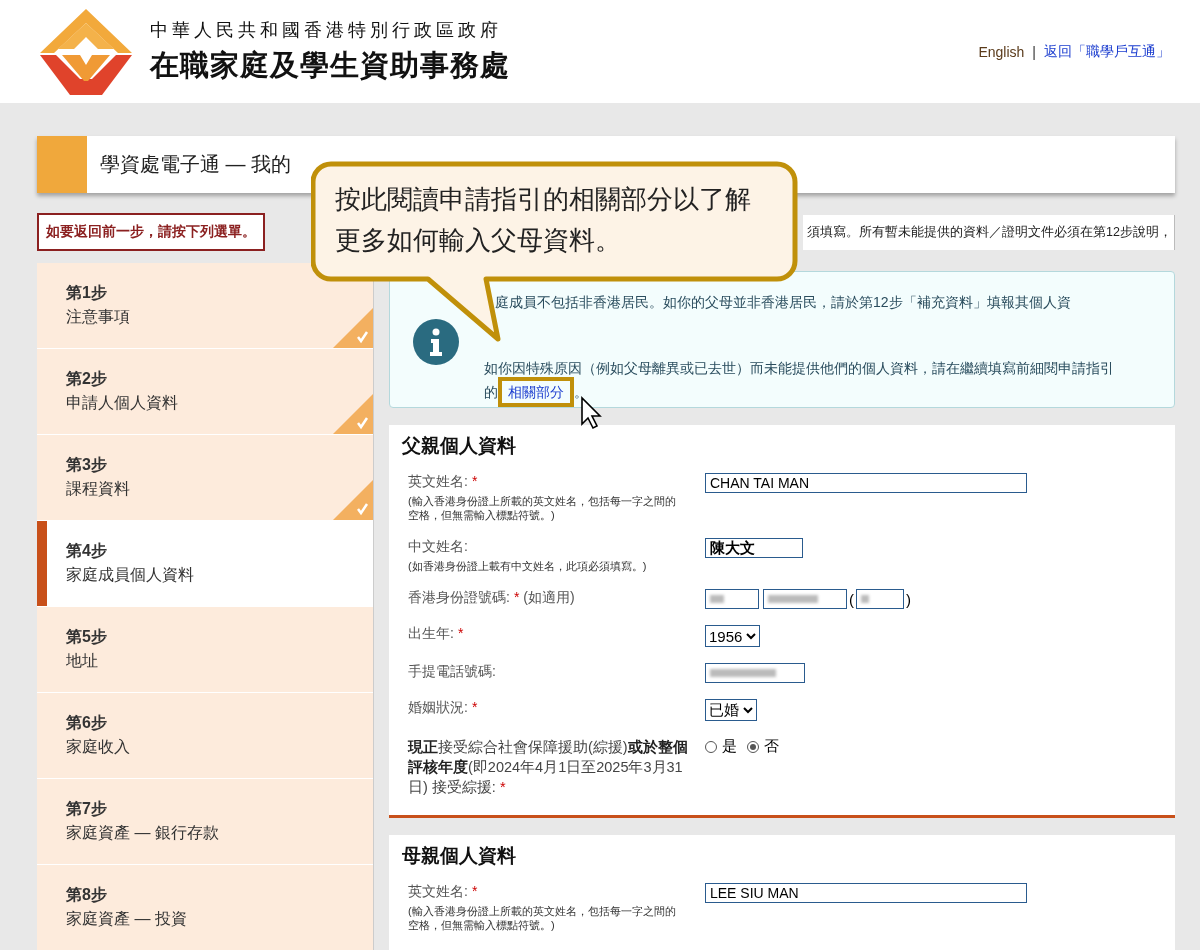 The width and height of the screenshot is (1200, 950). Describe the element at coordinates (763, 746) in the screenshot. I see `radio-option: 否` at that location.